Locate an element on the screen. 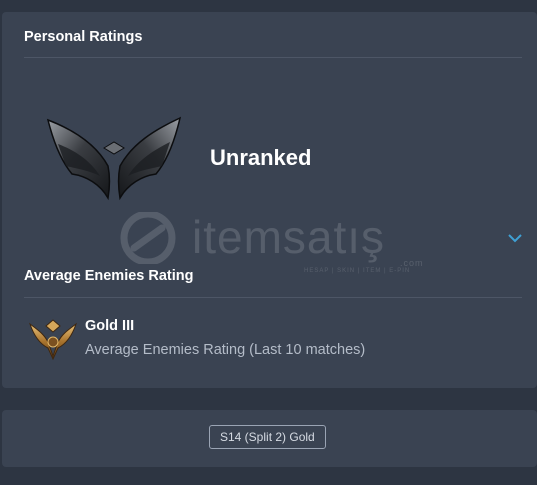 This screenshot has height=485, width=537. average-enemies-title: Average Enemies Rating is located at coordinates (109, 276).